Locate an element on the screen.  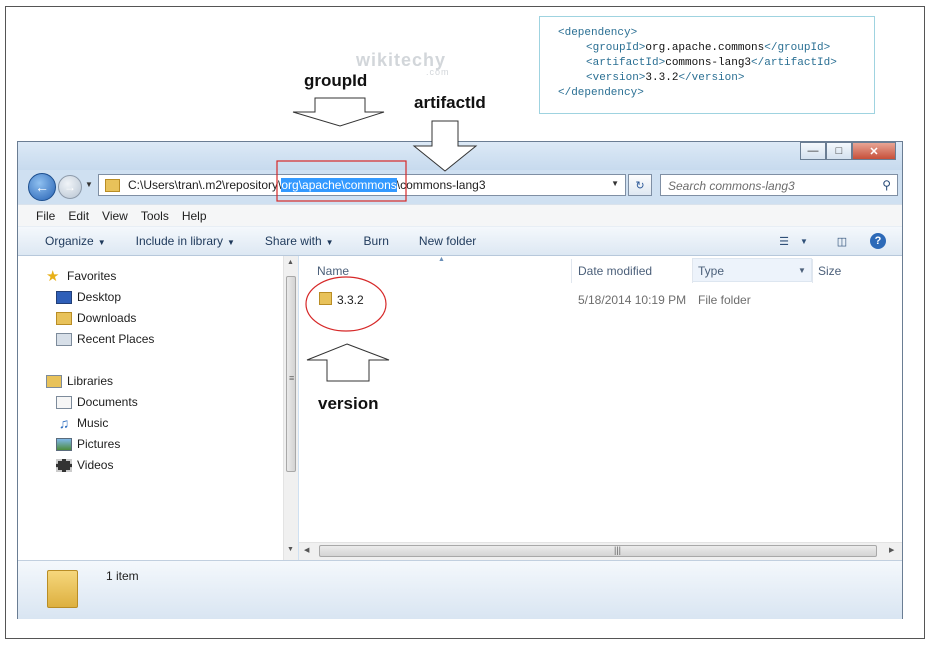
nav-item-recent-places: Recent Places is located at coordinates (100, 339).